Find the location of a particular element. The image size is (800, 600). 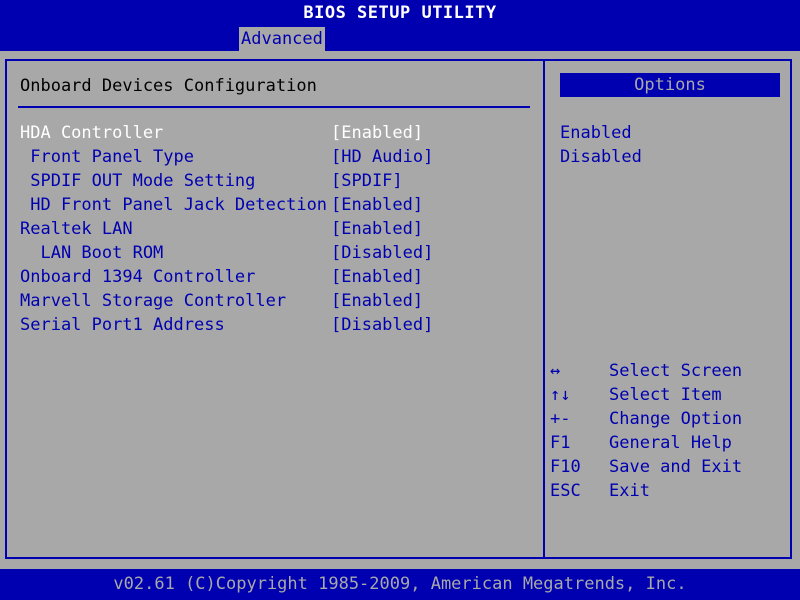

setting-label: HD Front Panel Jack Detection is located at coordinates (174, 205).